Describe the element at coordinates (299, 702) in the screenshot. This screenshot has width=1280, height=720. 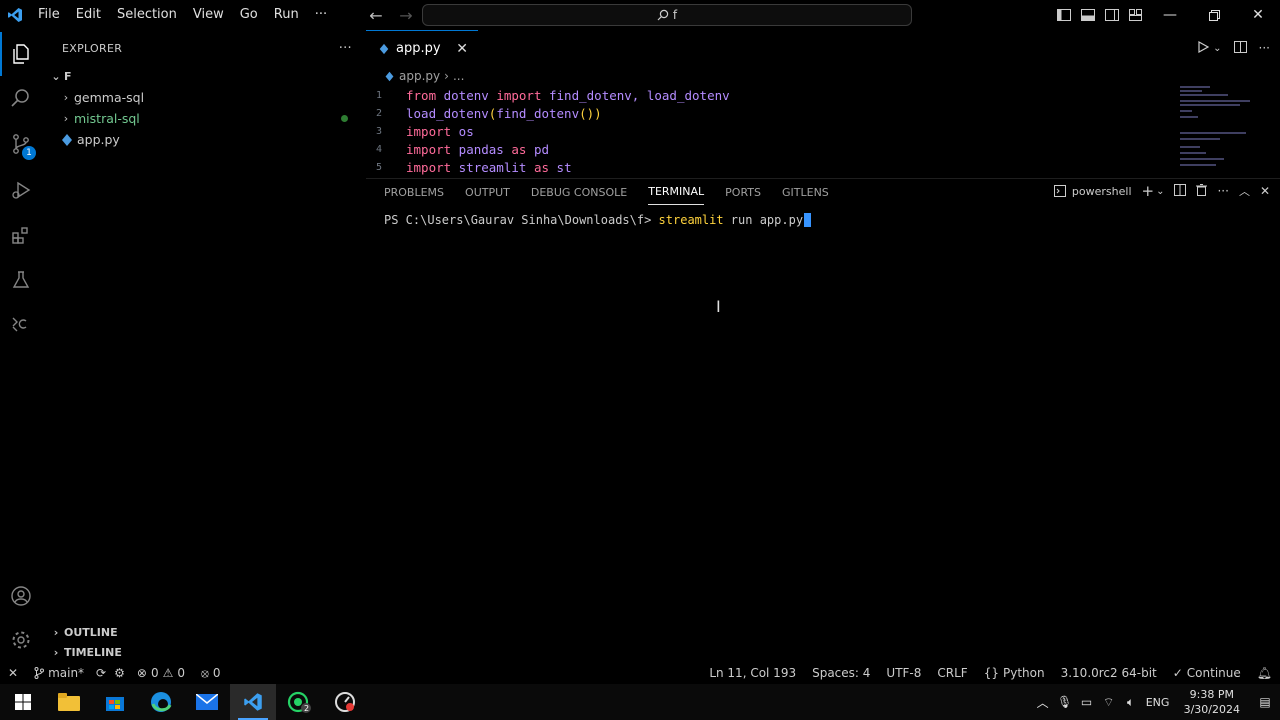
I see `whatsapp-icon: 2` at that location.